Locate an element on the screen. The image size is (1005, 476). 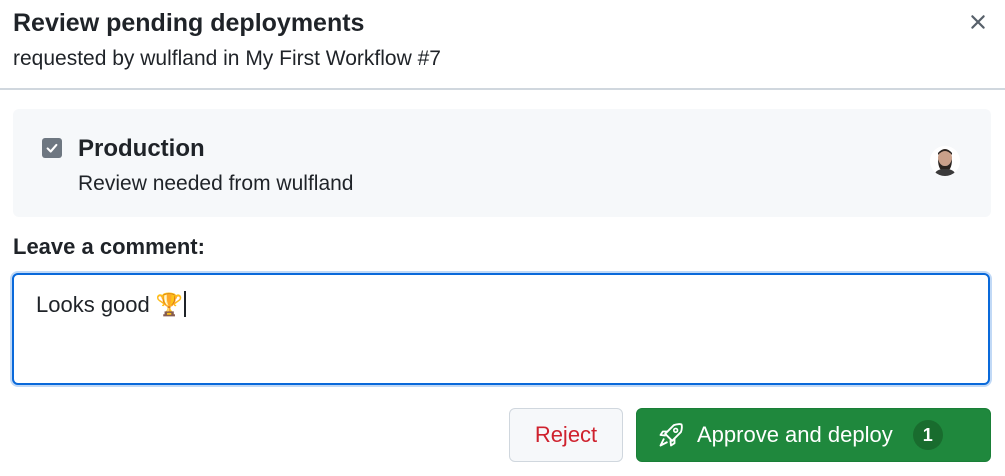
environment-checkbox is located at coordinates (52, 148).